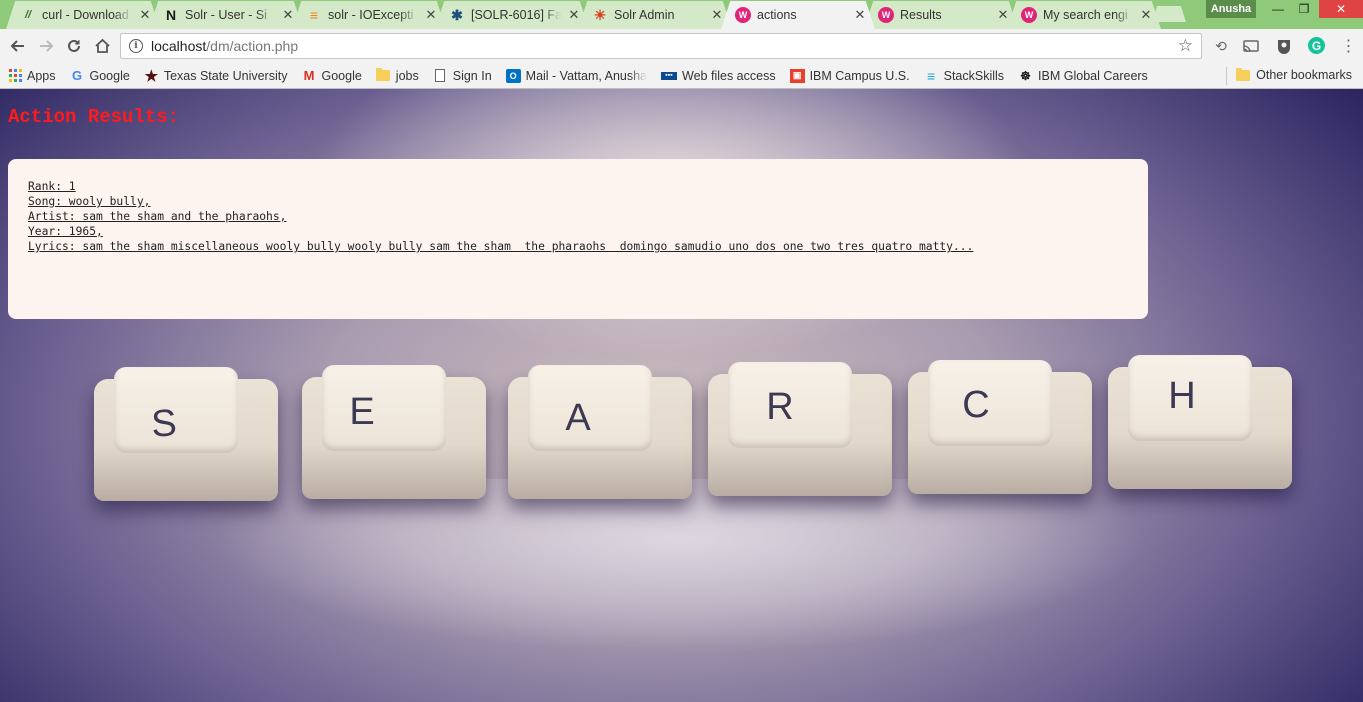  I want to click on bookmark-apps: Apps, so click(32, 76).